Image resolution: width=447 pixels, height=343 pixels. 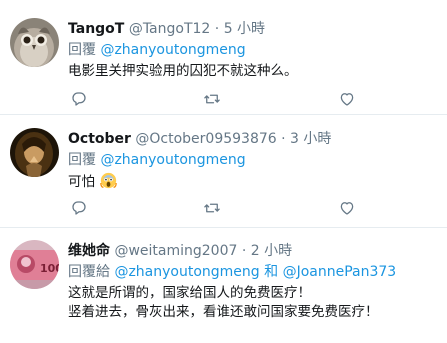 I want to click on portrait-avatar-image, so click(x=34, y=152).